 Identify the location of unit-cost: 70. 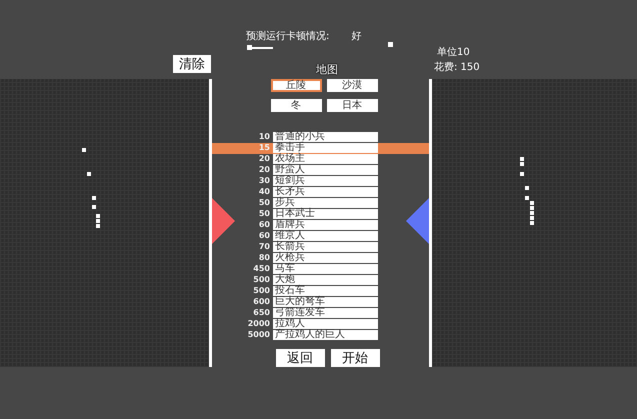
(264, 247).